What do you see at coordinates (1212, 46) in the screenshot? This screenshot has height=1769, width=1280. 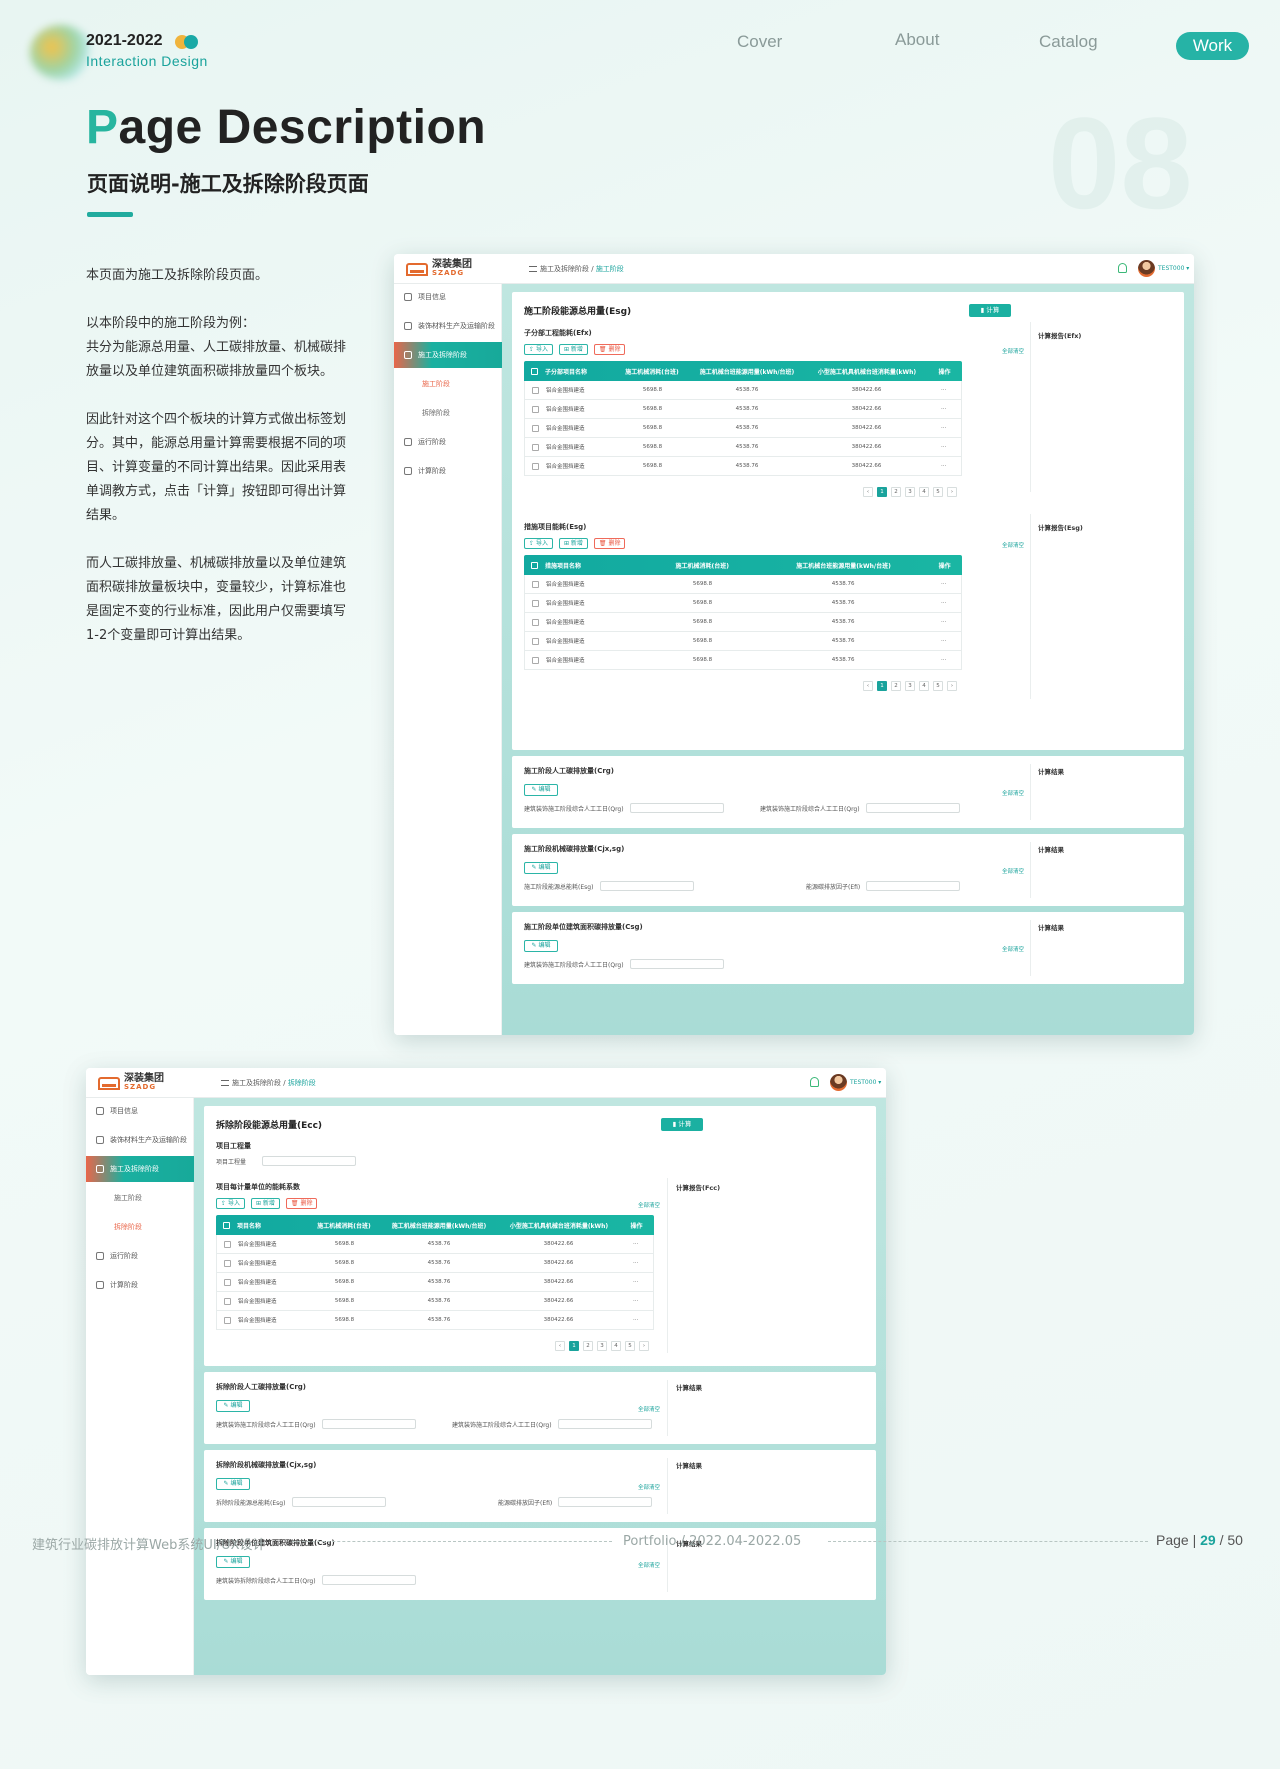 I see `nav-work: Work` at bounding box center [1212, 46].